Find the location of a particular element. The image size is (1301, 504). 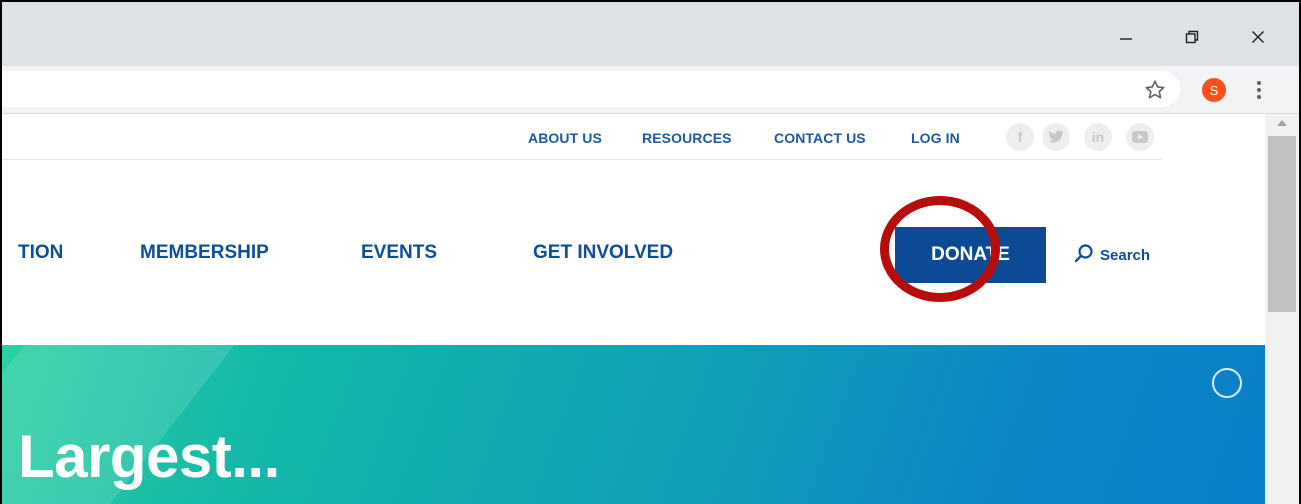

close-icon is located at coordinates (1258, 37).